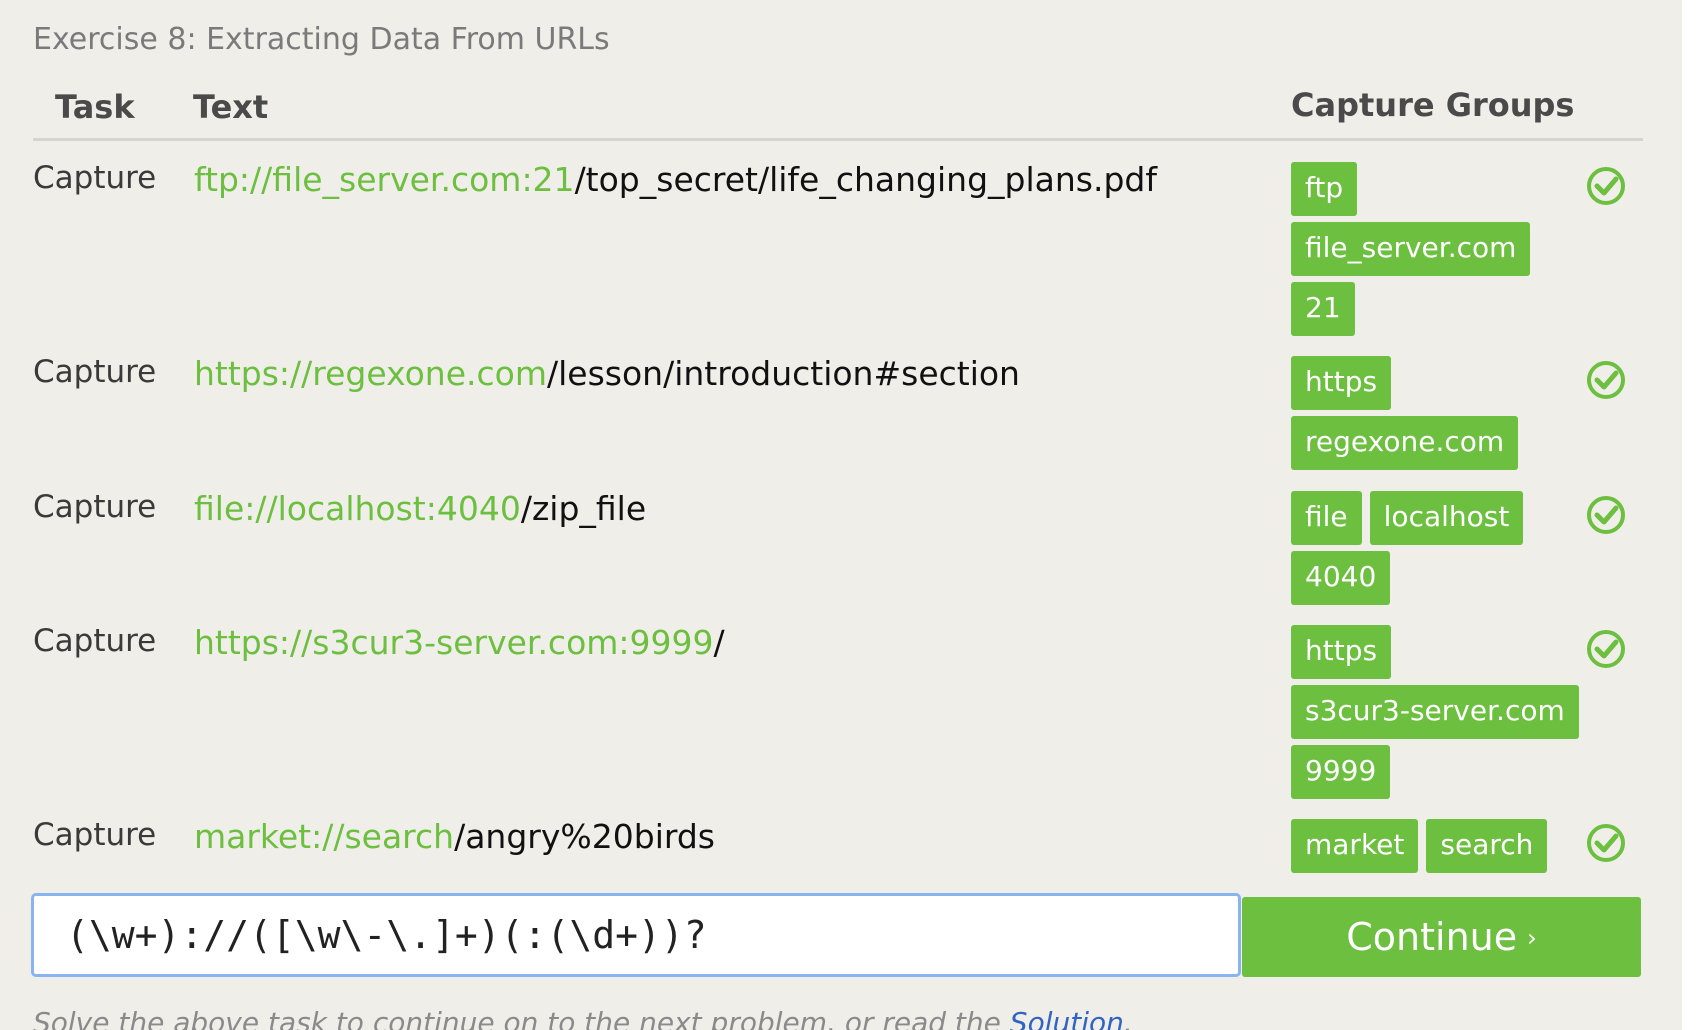 The image size is (1700, 1030). Describe the element at coordinates (1324, 189) in the screenshot. I see `capture-group-pill: ftp` at that location.